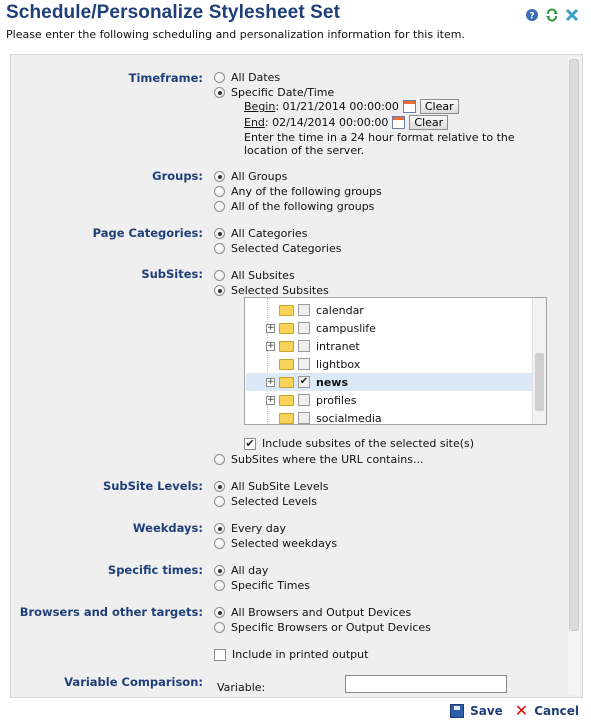 This screenshot has height=721, width=591. What do you see at coordinates (274, 92) in the screenshot?
I see `timeframe-specific: Specific Date/Time` at bounding box center [274, 92].